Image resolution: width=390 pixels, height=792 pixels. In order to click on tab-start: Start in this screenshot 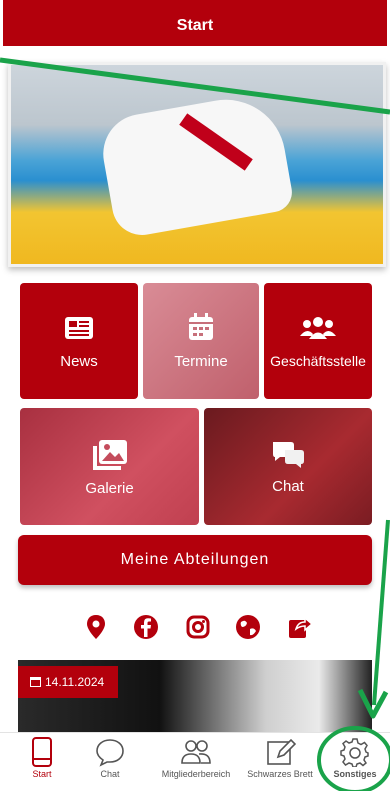, I will do `click(42, 762)`.